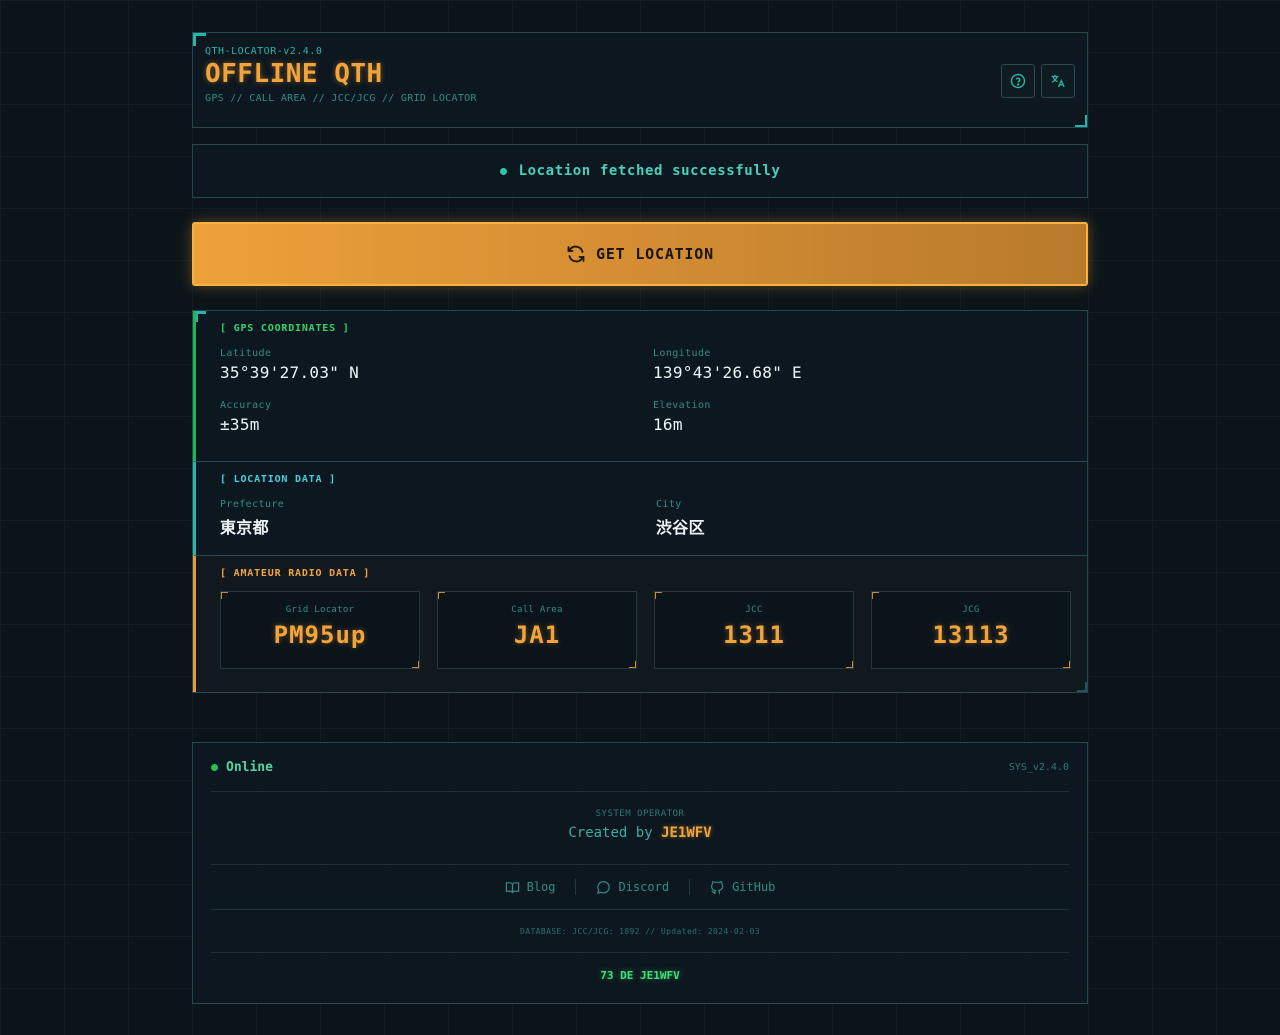 Image resolution: width=1280 pixels, height=1035 pixels. Describe the element at coordinates (754, 610) in the screenshot. I see `card-label: JCC` at that location.